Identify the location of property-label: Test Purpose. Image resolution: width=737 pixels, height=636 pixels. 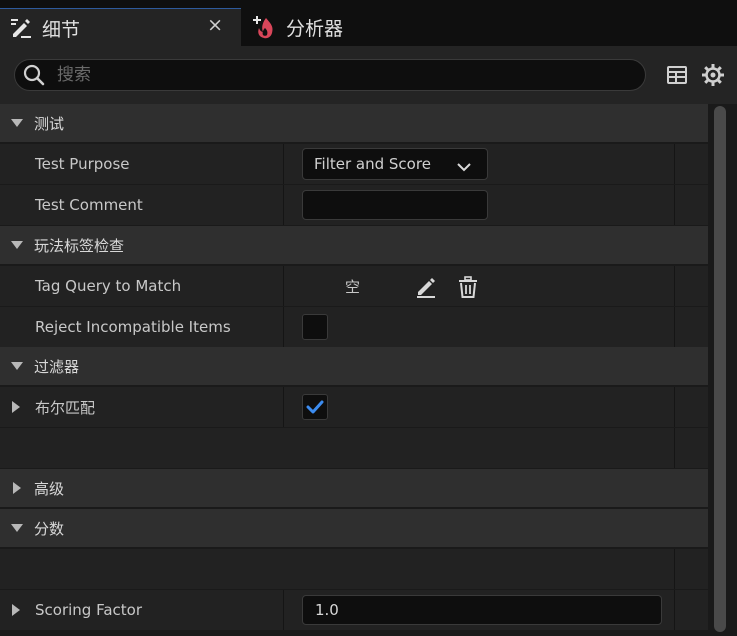
(82, 164).